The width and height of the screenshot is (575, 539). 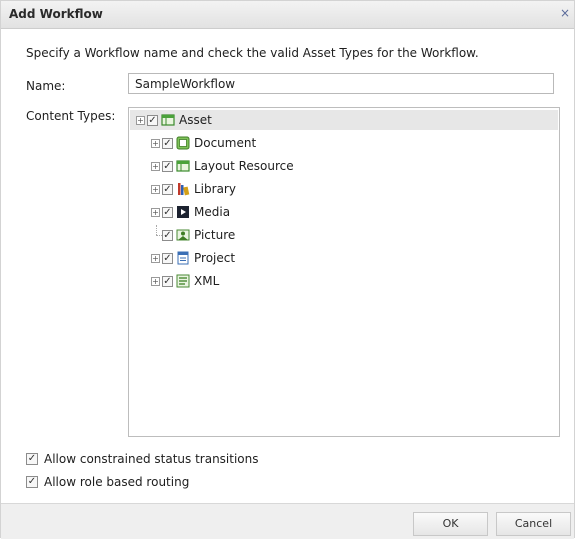 I want to click on tree-node-media: + ✓ Media, so click(x=190, y=212).